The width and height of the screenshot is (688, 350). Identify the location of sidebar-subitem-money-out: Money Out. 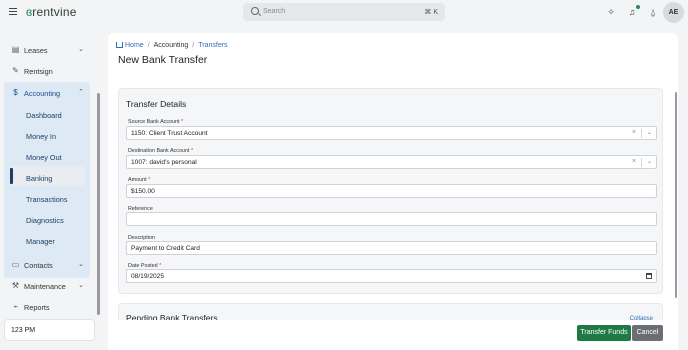
(44, 157).